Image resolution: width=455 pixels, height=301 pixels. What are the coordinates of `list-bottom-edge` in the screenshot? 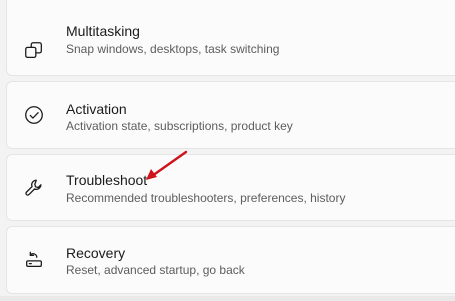 It's located at (227, 298).